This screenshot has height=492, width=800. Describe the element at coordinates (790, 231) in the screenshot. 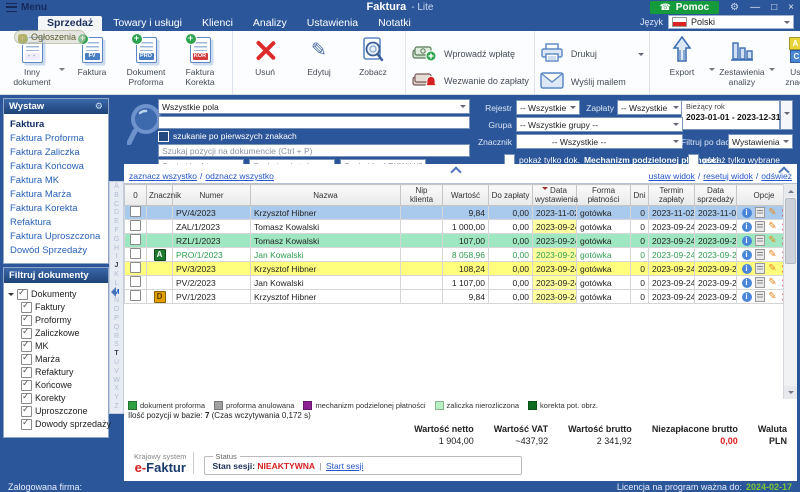

I see `scrollbar-thumb` at that location.